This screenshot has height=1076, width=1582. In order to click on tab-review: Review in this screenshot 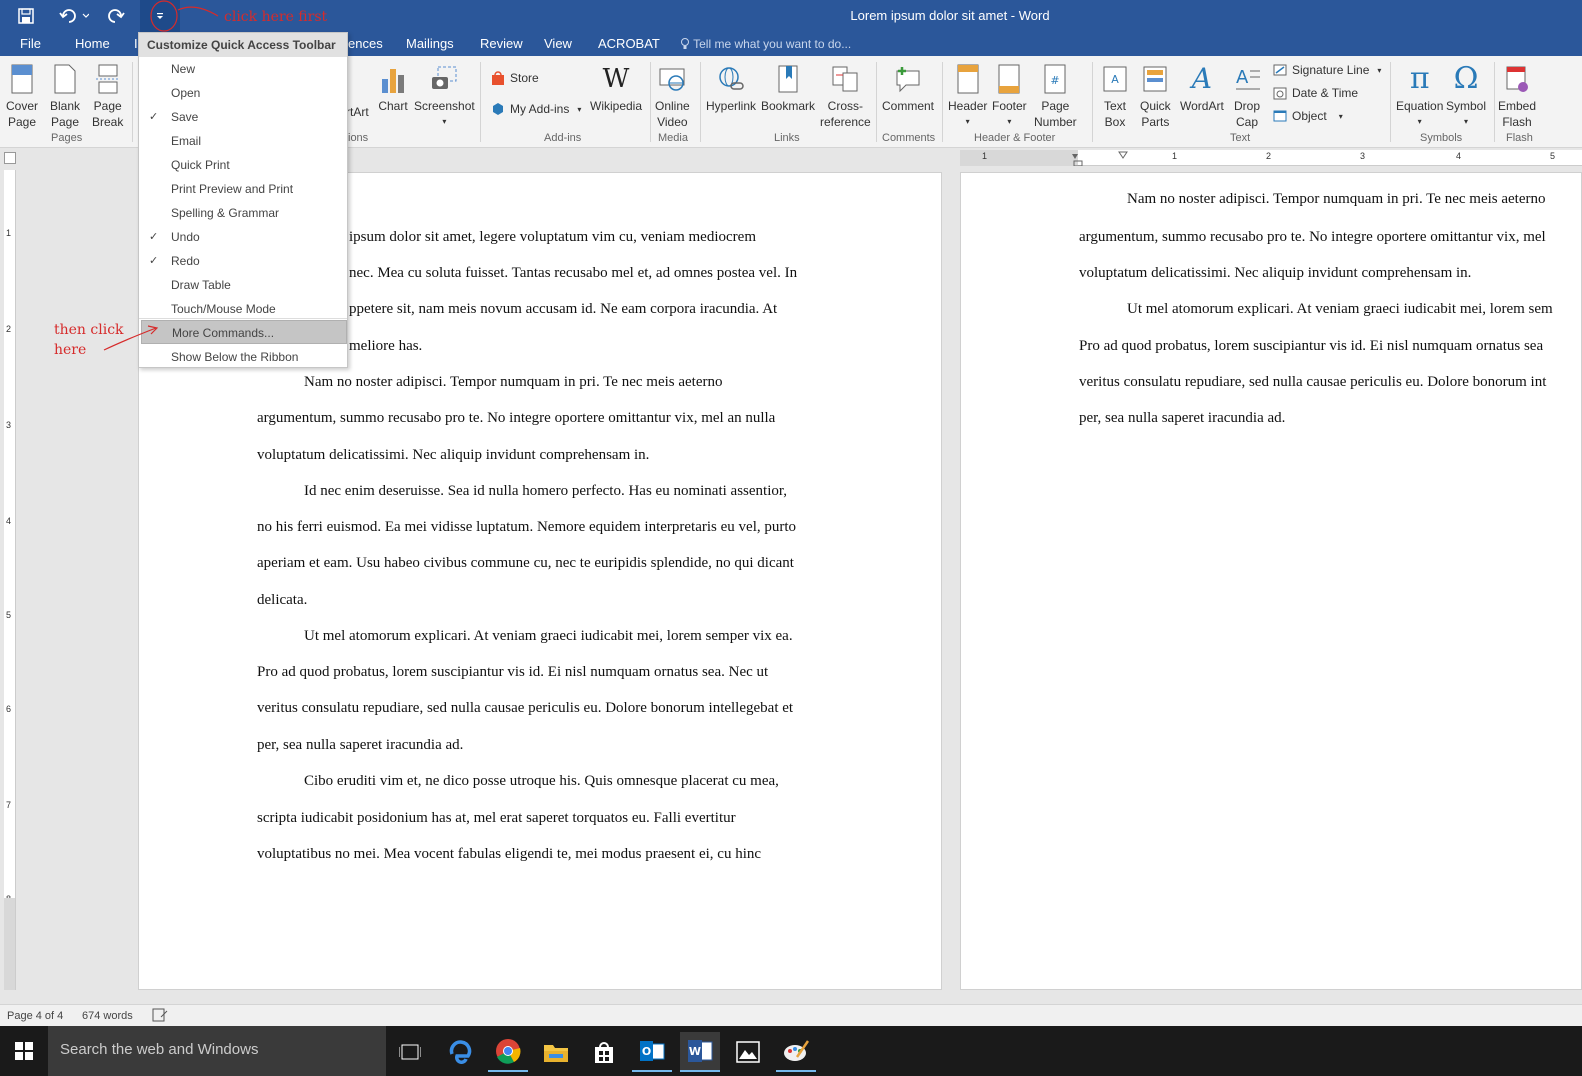, I will do `click(501, 43)`.